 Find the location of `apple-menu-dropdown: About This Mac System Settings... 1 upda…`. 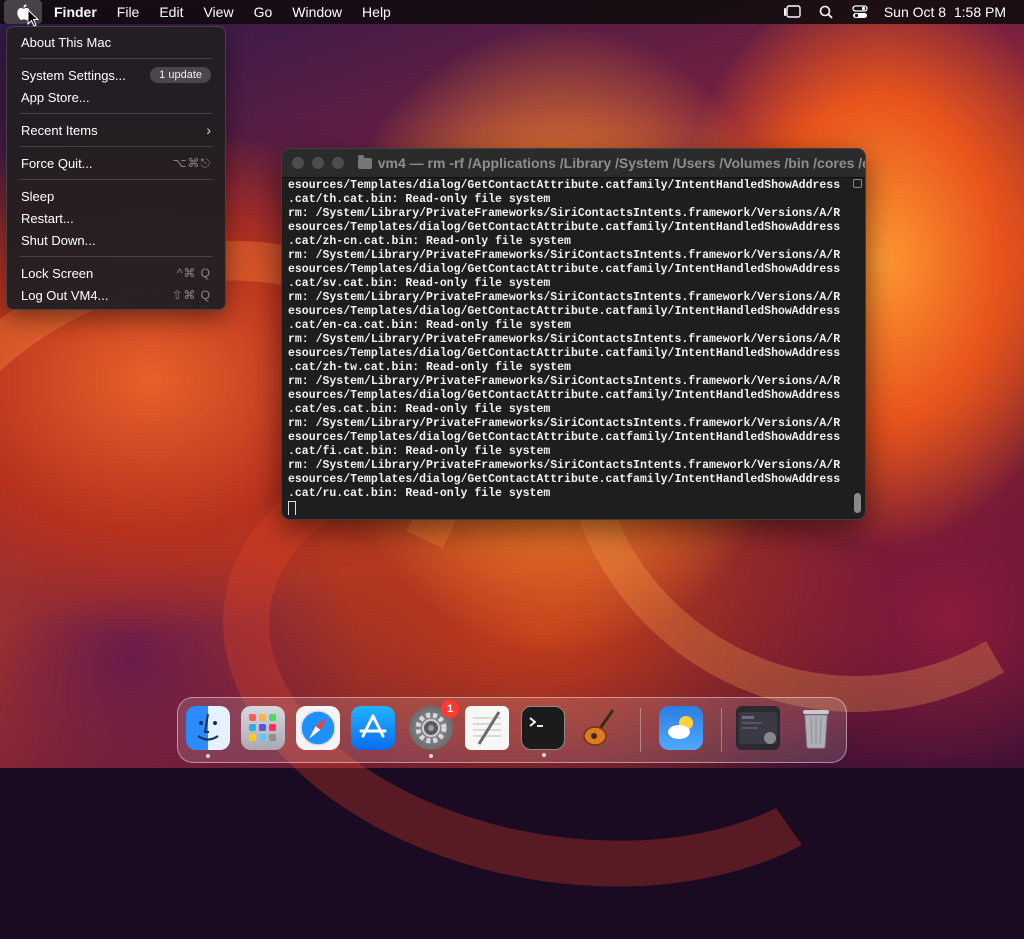

apple-menu-dropdown: About This Mac System Settings... 1 upda… is located at coordinates (116, 168).